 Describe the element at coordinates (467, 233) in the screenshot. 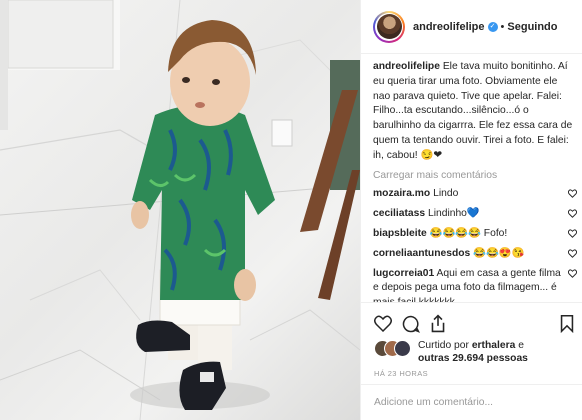

I see `comment-text: 😂😂😂😂 Fofo!` at that location.